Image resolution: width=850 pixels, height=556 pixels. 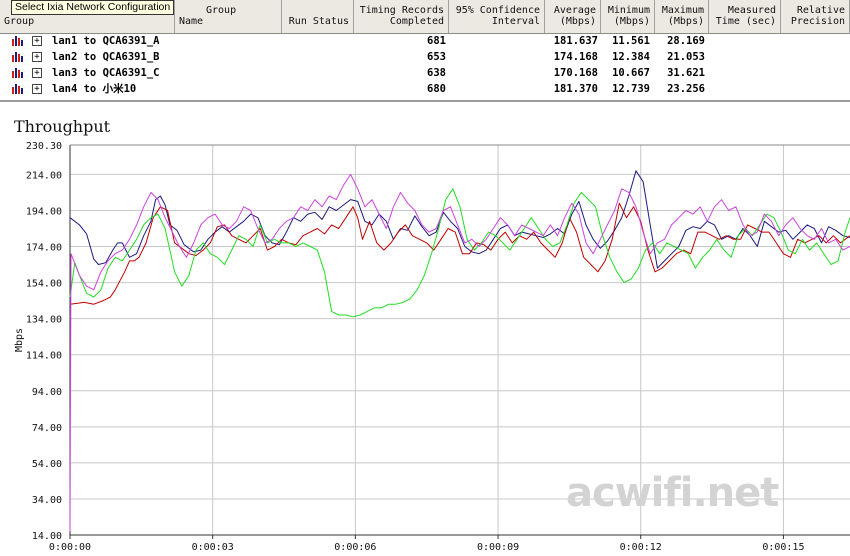 What do you see at coordinates (515, 21) in the screenshot?
I see `header-text: Interval` at bounding box center [515, 21].